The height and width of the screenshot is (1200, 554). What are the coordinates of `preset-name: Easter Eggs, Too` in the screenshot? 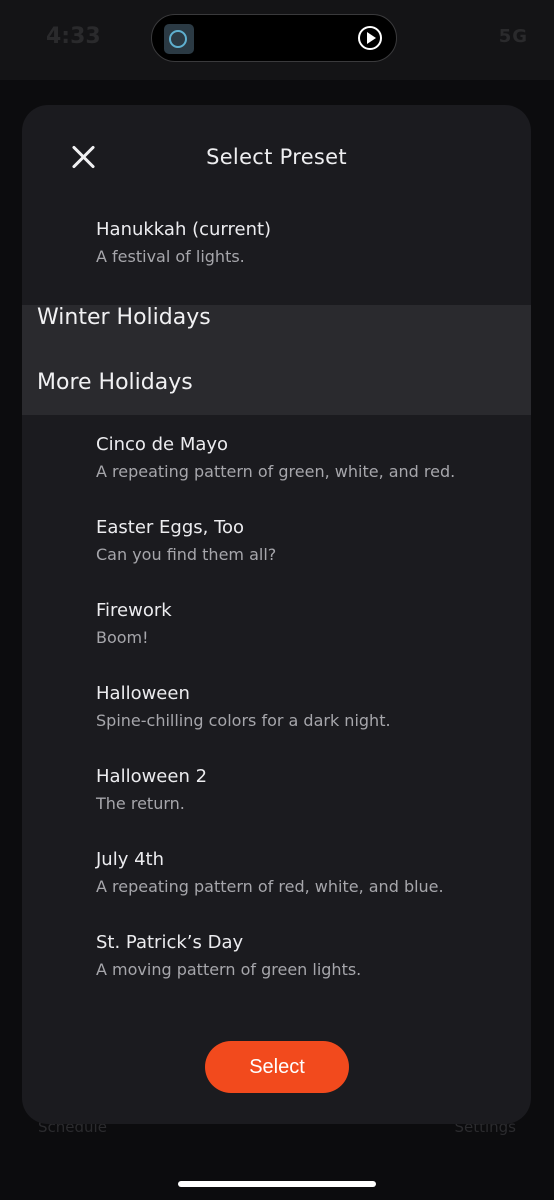 It's located at (170, 527).